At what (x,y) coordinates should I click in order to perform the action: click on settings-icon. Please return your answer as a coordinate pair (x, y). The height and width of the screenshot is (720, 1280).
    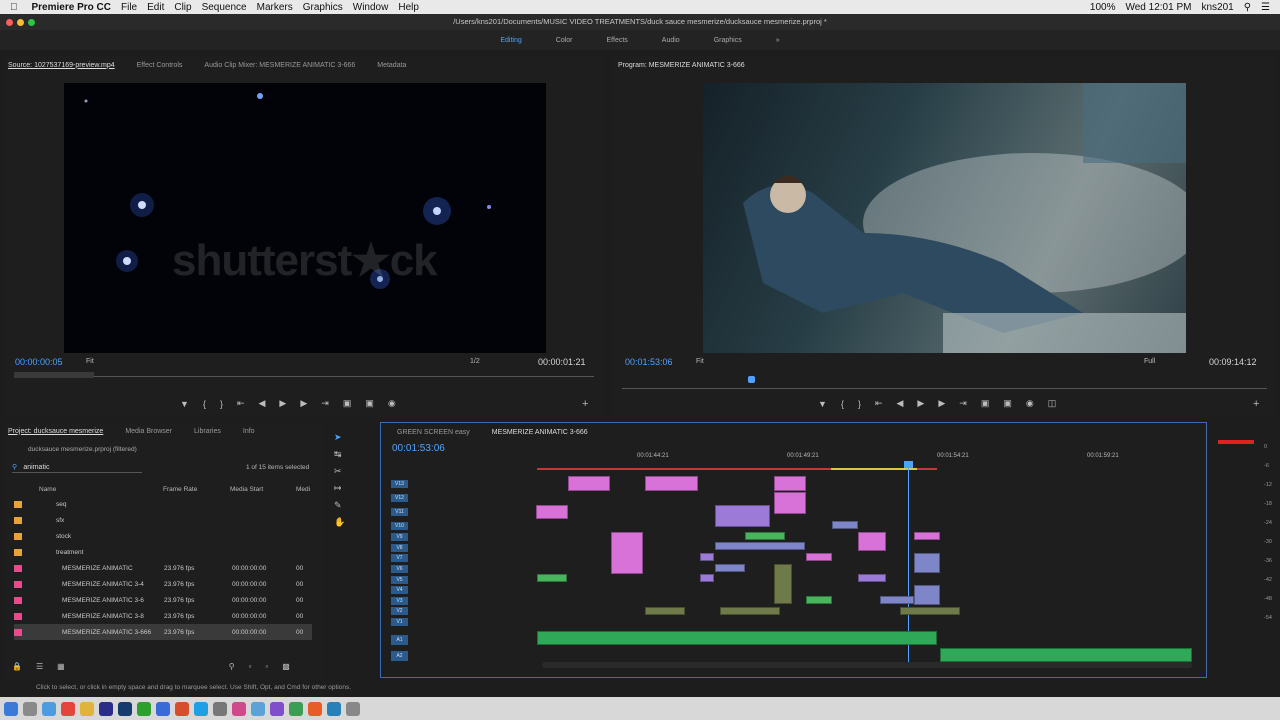
    Looking at the image, I should click on (220, 708).